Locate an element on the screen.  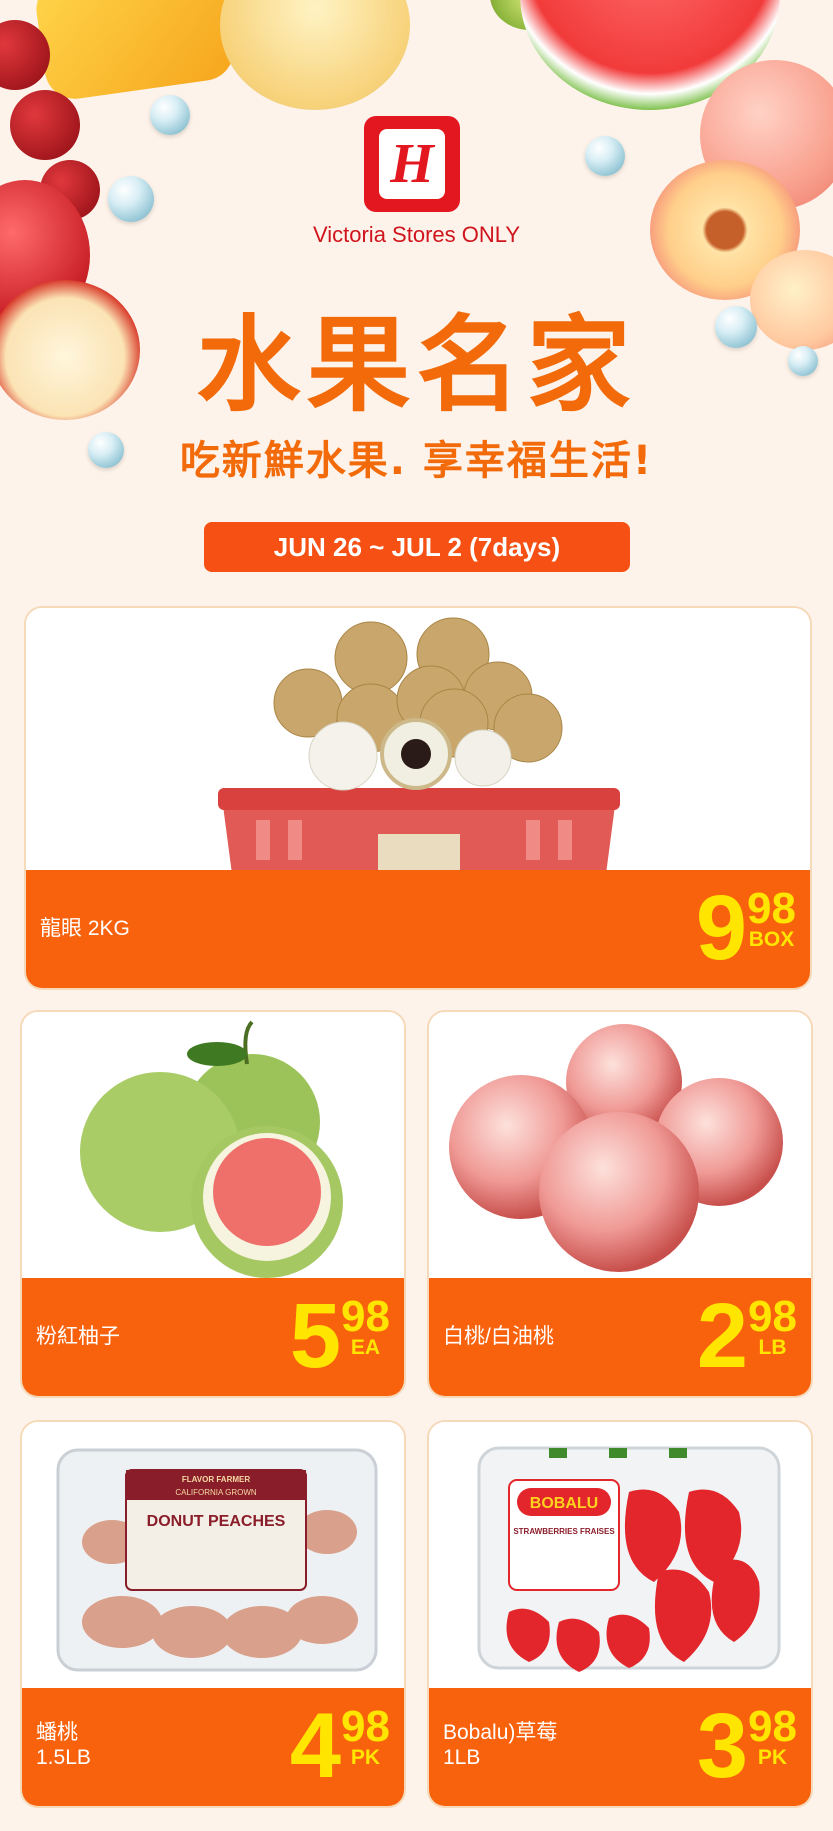
melon-icon is located at coordinates (315, 55).